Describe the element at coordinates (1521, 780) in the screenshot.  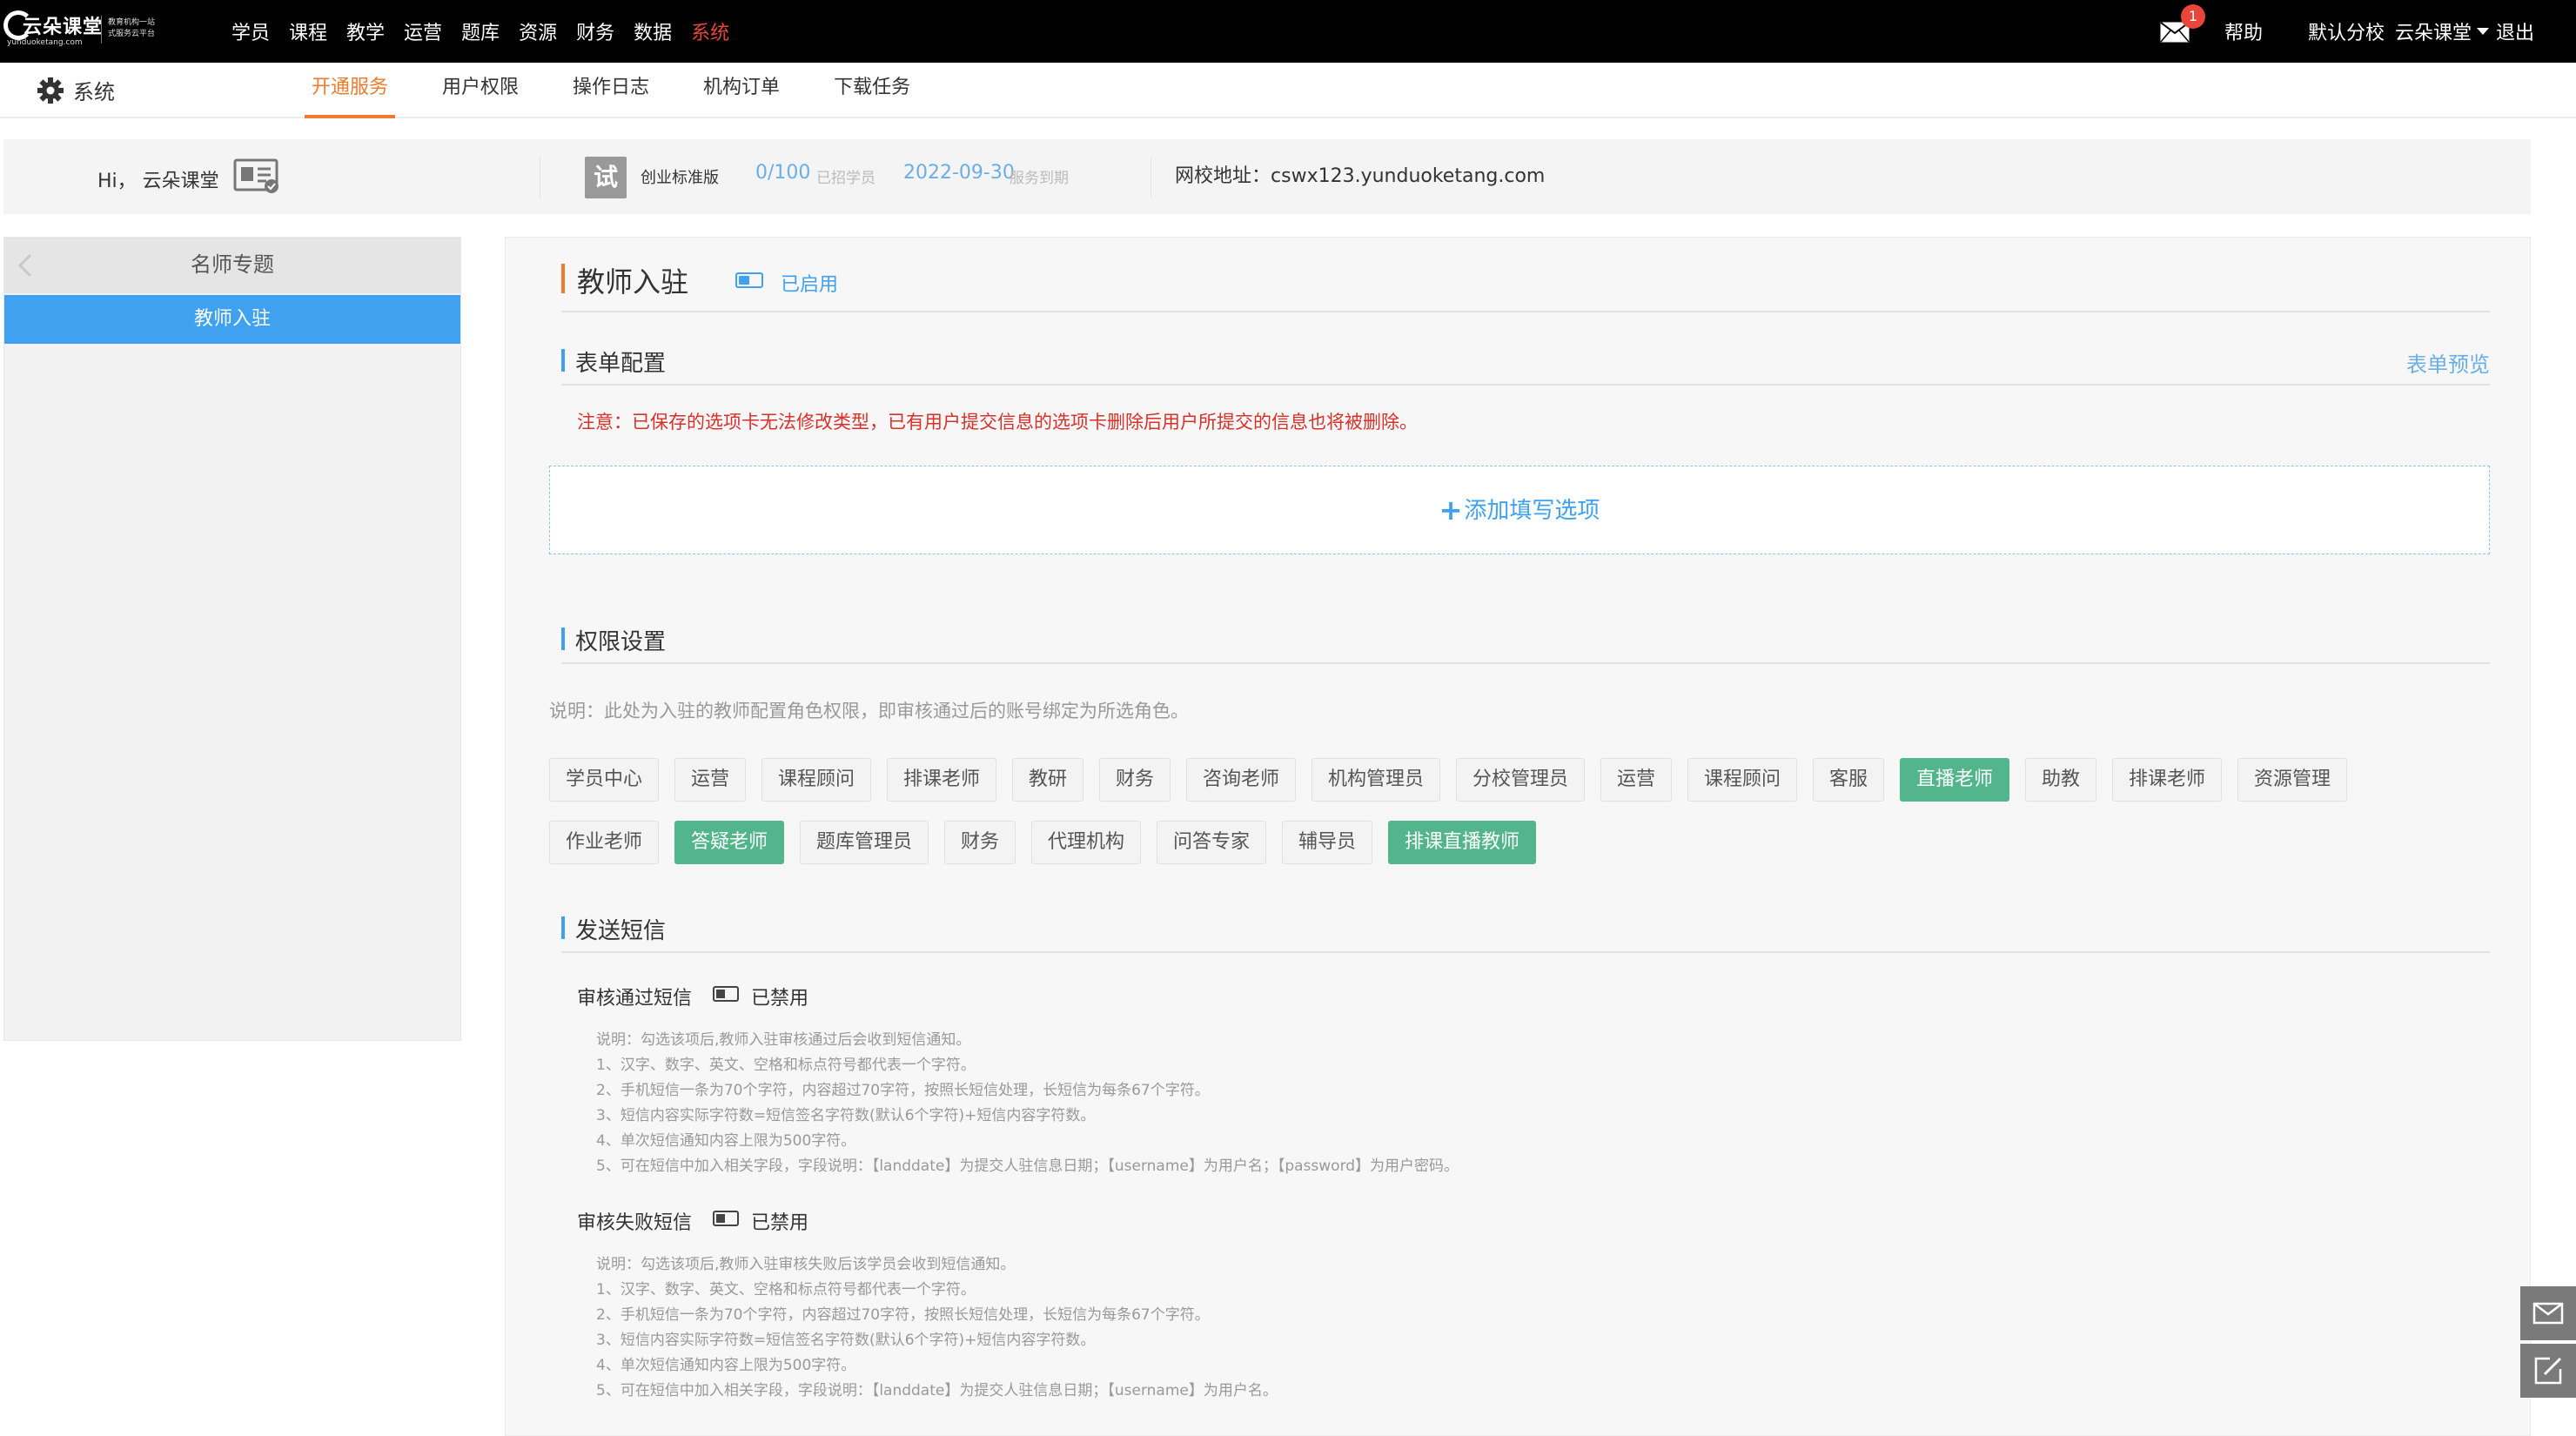
I see `role-chip: 分校管理员` at that location.